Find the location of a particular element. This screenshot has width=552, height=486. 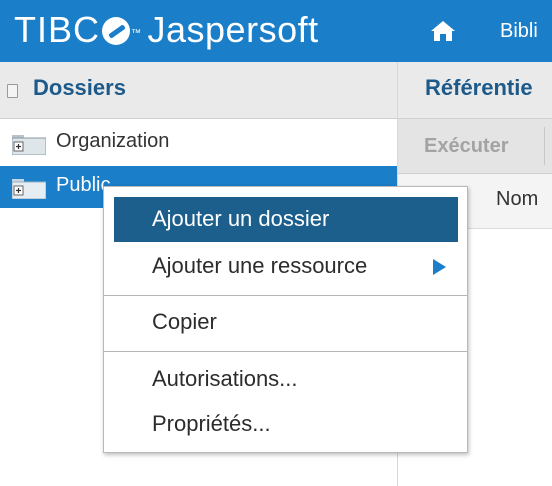

toolbar-divider is located at coordinates (544, 146).